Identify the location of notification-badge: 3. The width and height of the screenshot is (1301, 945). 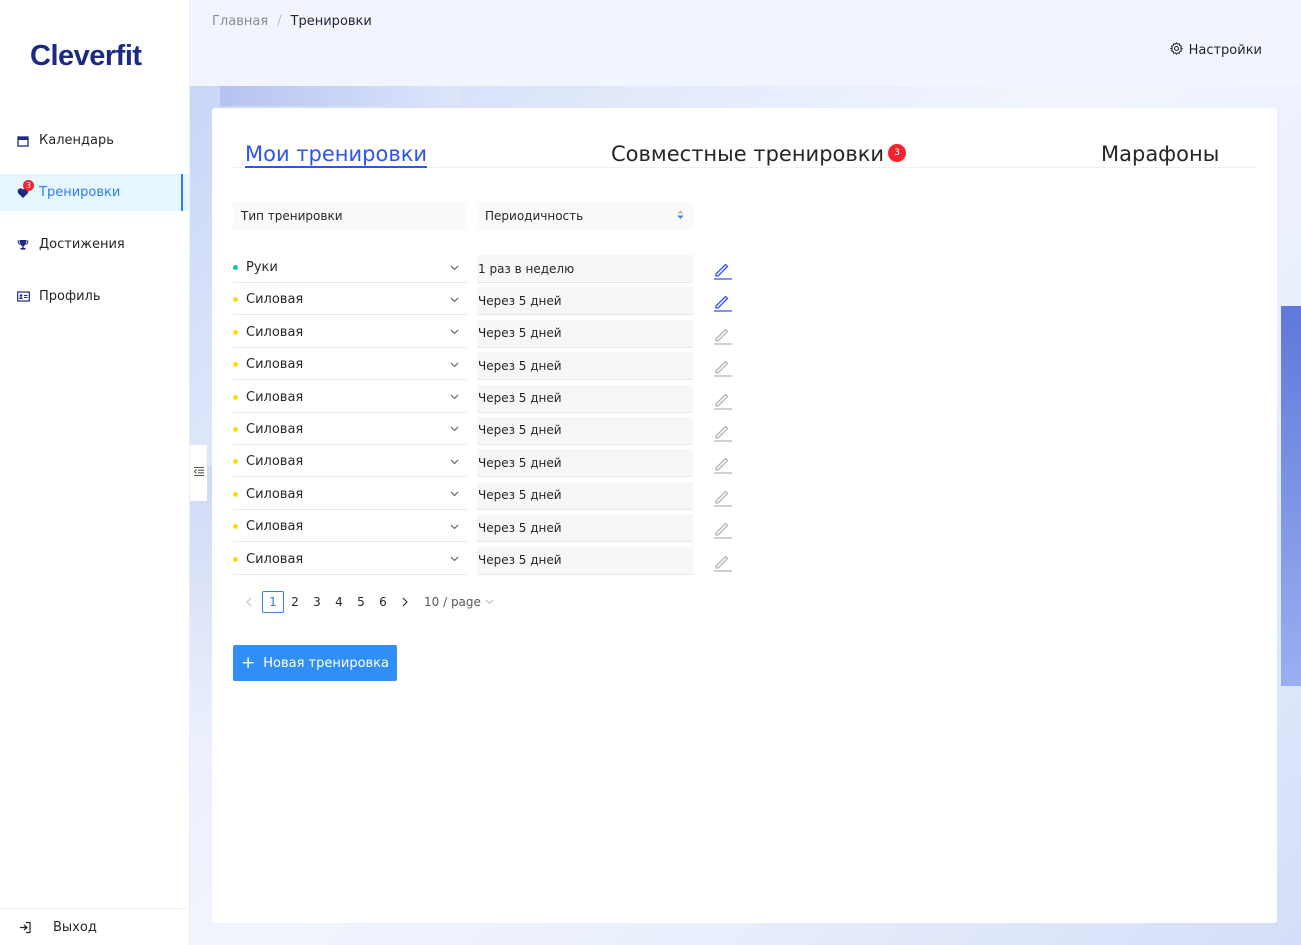
(28, 185).